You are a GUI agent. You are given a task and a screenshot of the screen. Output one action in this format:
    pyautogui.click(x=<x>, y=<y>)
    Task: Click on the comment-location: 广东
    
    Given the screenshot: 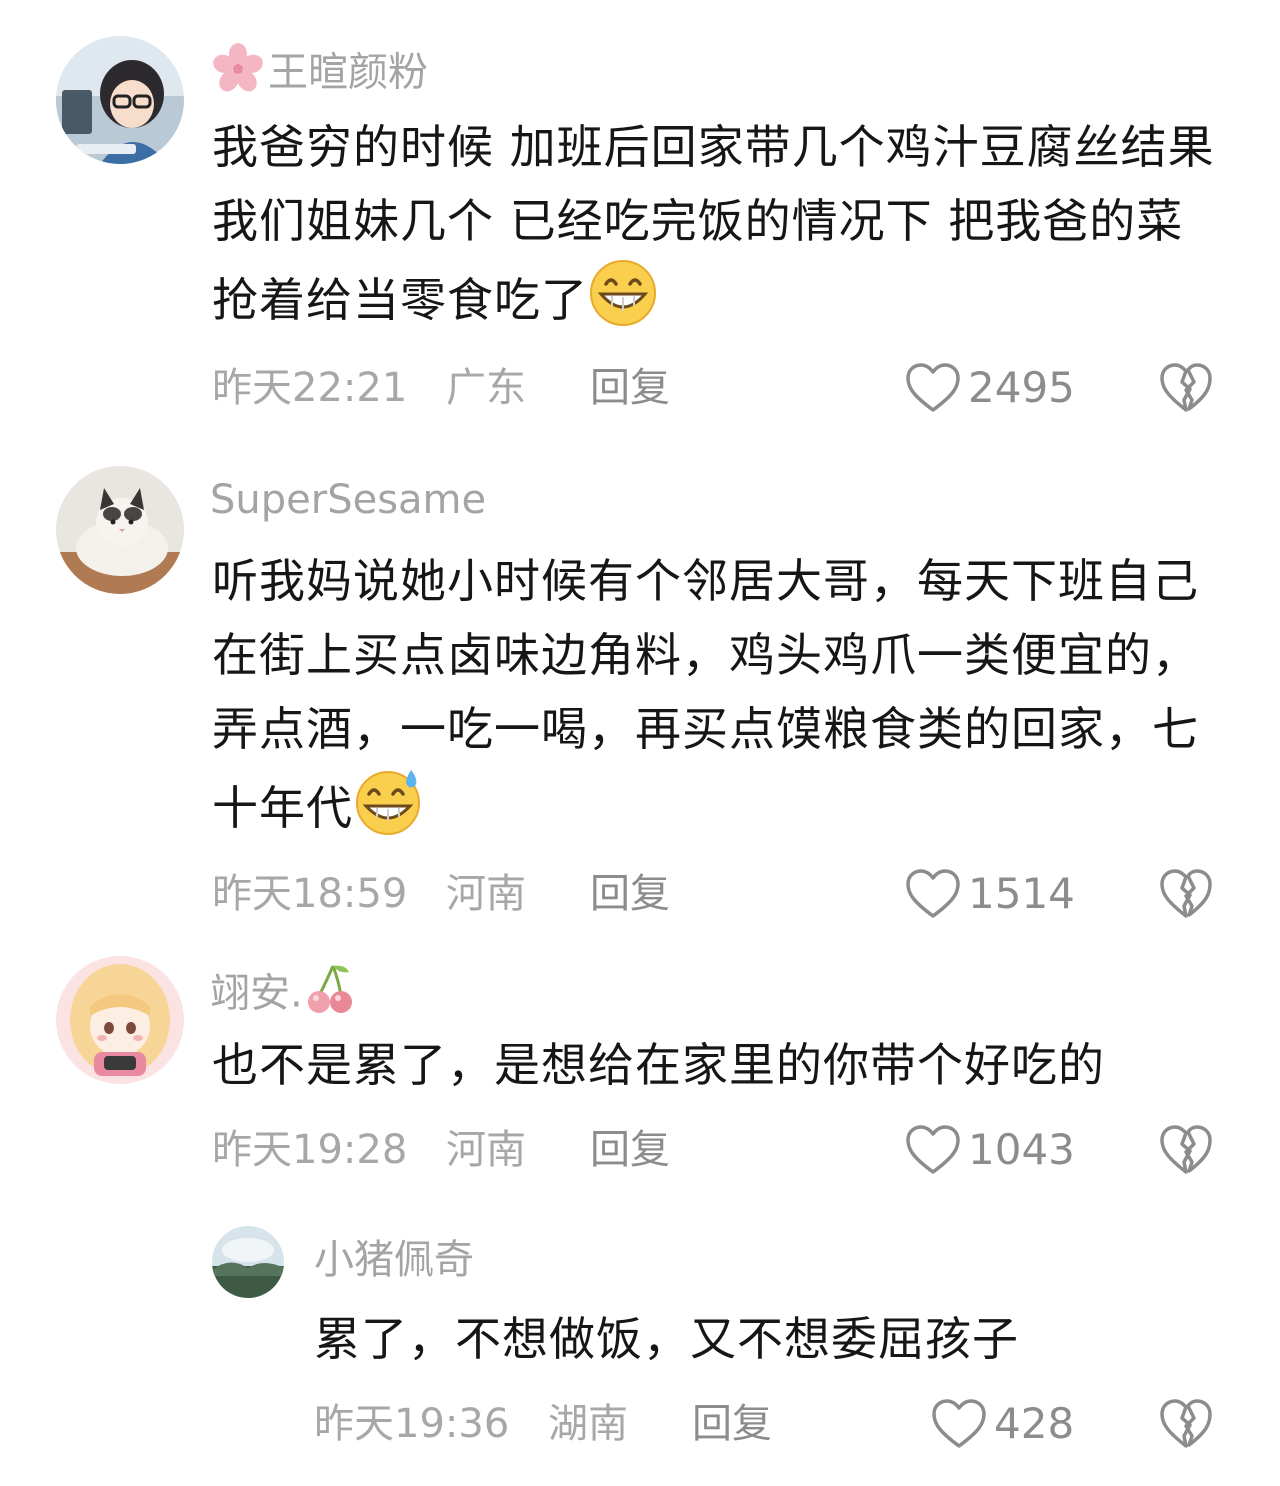 What is the action you would take?
    pyautogui.click(x=486, y=388)
    